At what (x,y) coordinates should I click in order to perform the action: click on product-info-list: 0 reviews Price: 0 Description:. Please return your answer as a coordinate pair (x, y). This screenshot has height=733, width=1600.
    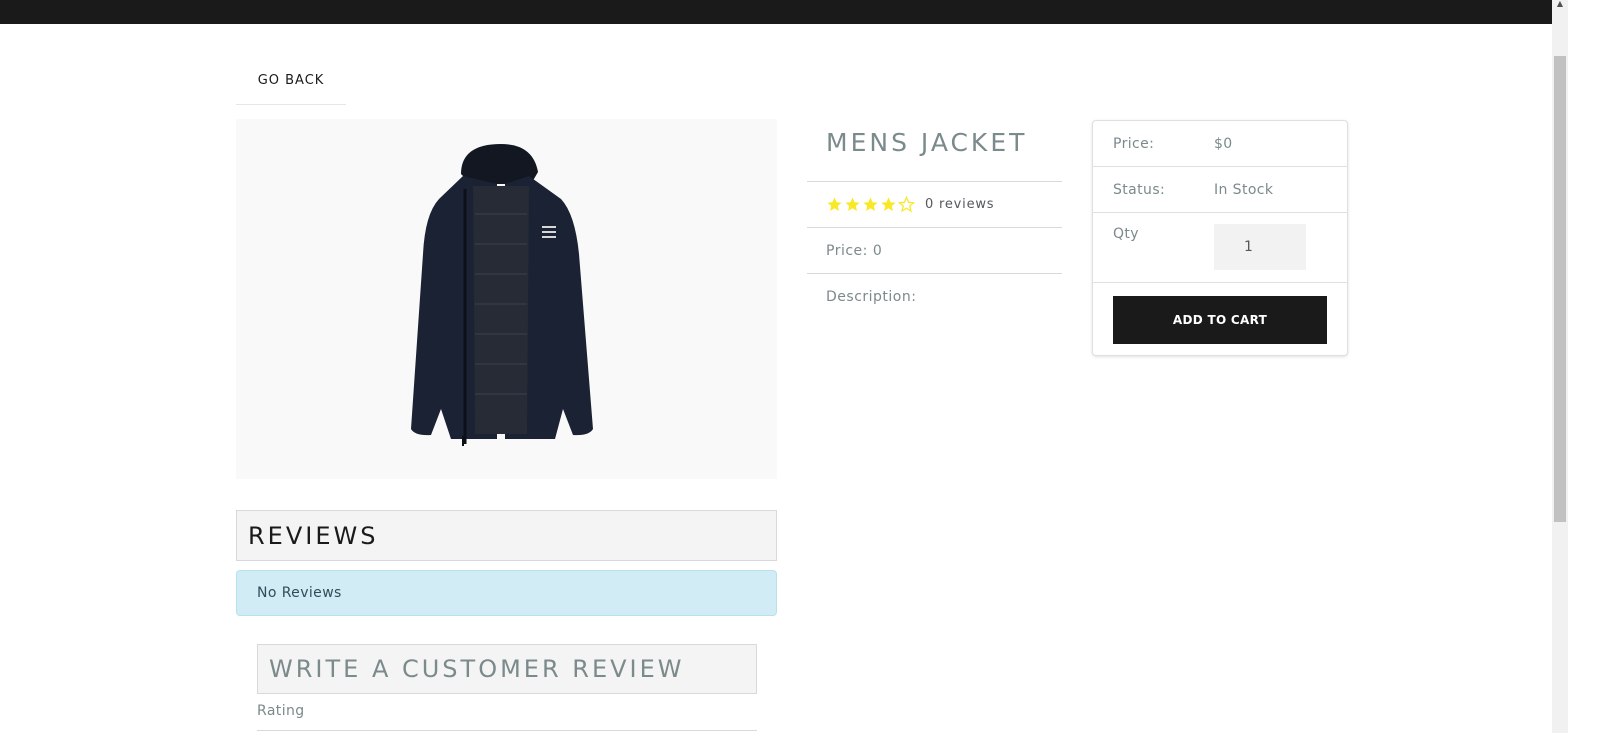
    Looking at the image, I should click on (934, 250).